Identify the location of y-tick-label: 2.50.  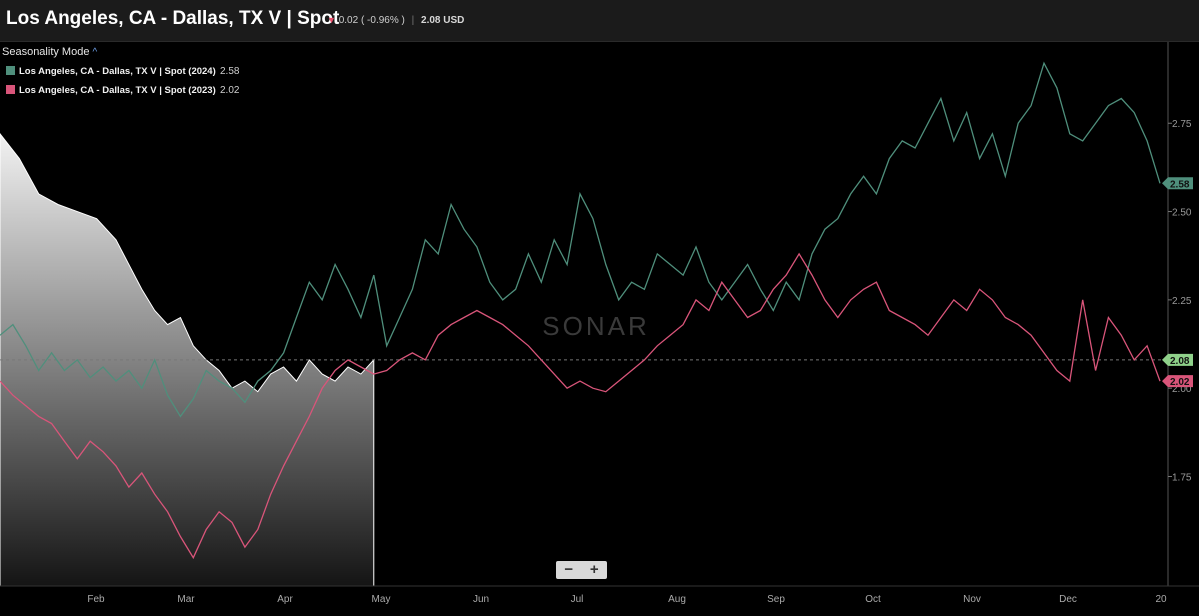
(1182, 213).